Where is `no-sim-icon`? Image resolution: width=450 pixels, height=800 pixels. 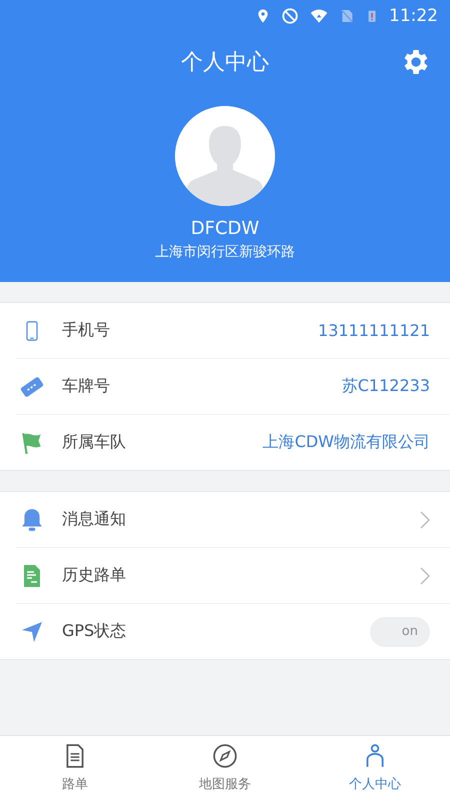
no-sim-icon is located at coordinates (347, 16).